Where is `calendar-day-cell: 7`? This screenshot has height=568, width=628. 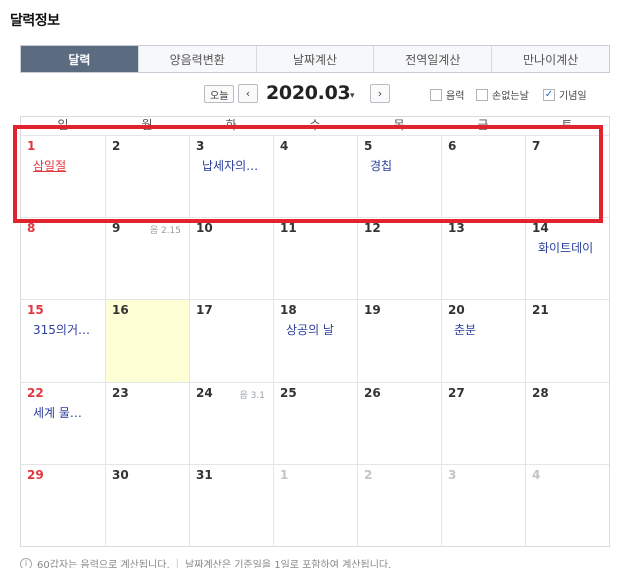
calendar-day-cell: 7 is located at coordinates (567, 177).